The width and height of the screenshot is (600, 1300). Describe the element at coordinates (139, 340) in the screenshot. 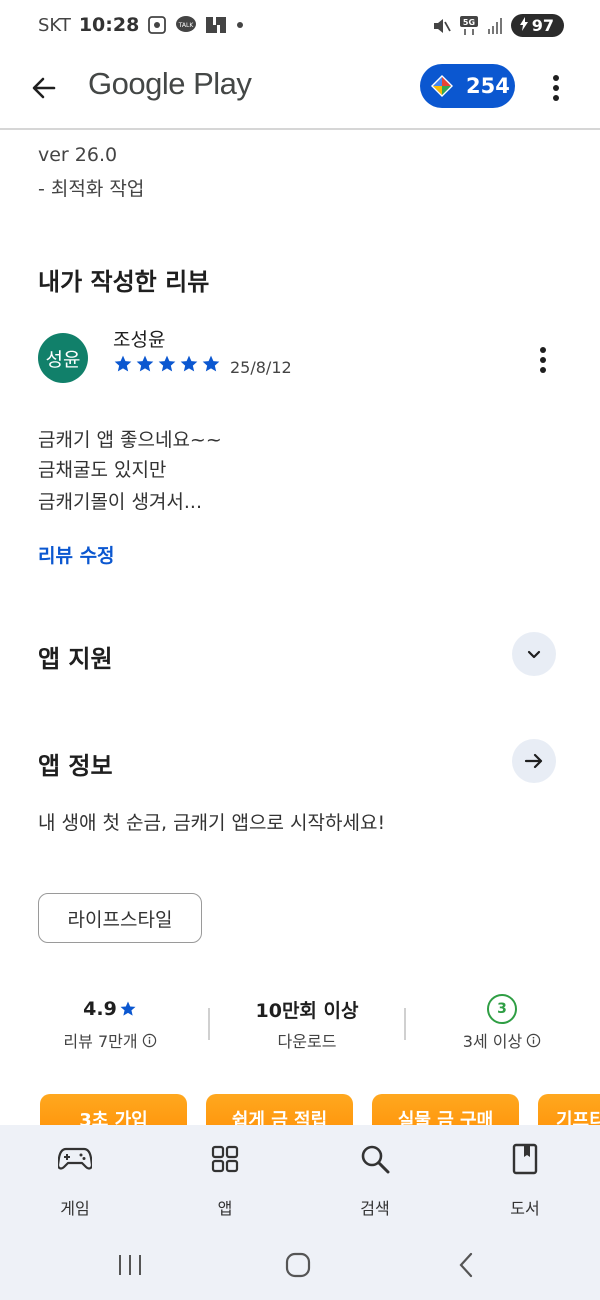

I see `reviewer-name: 조성윤` at that location.